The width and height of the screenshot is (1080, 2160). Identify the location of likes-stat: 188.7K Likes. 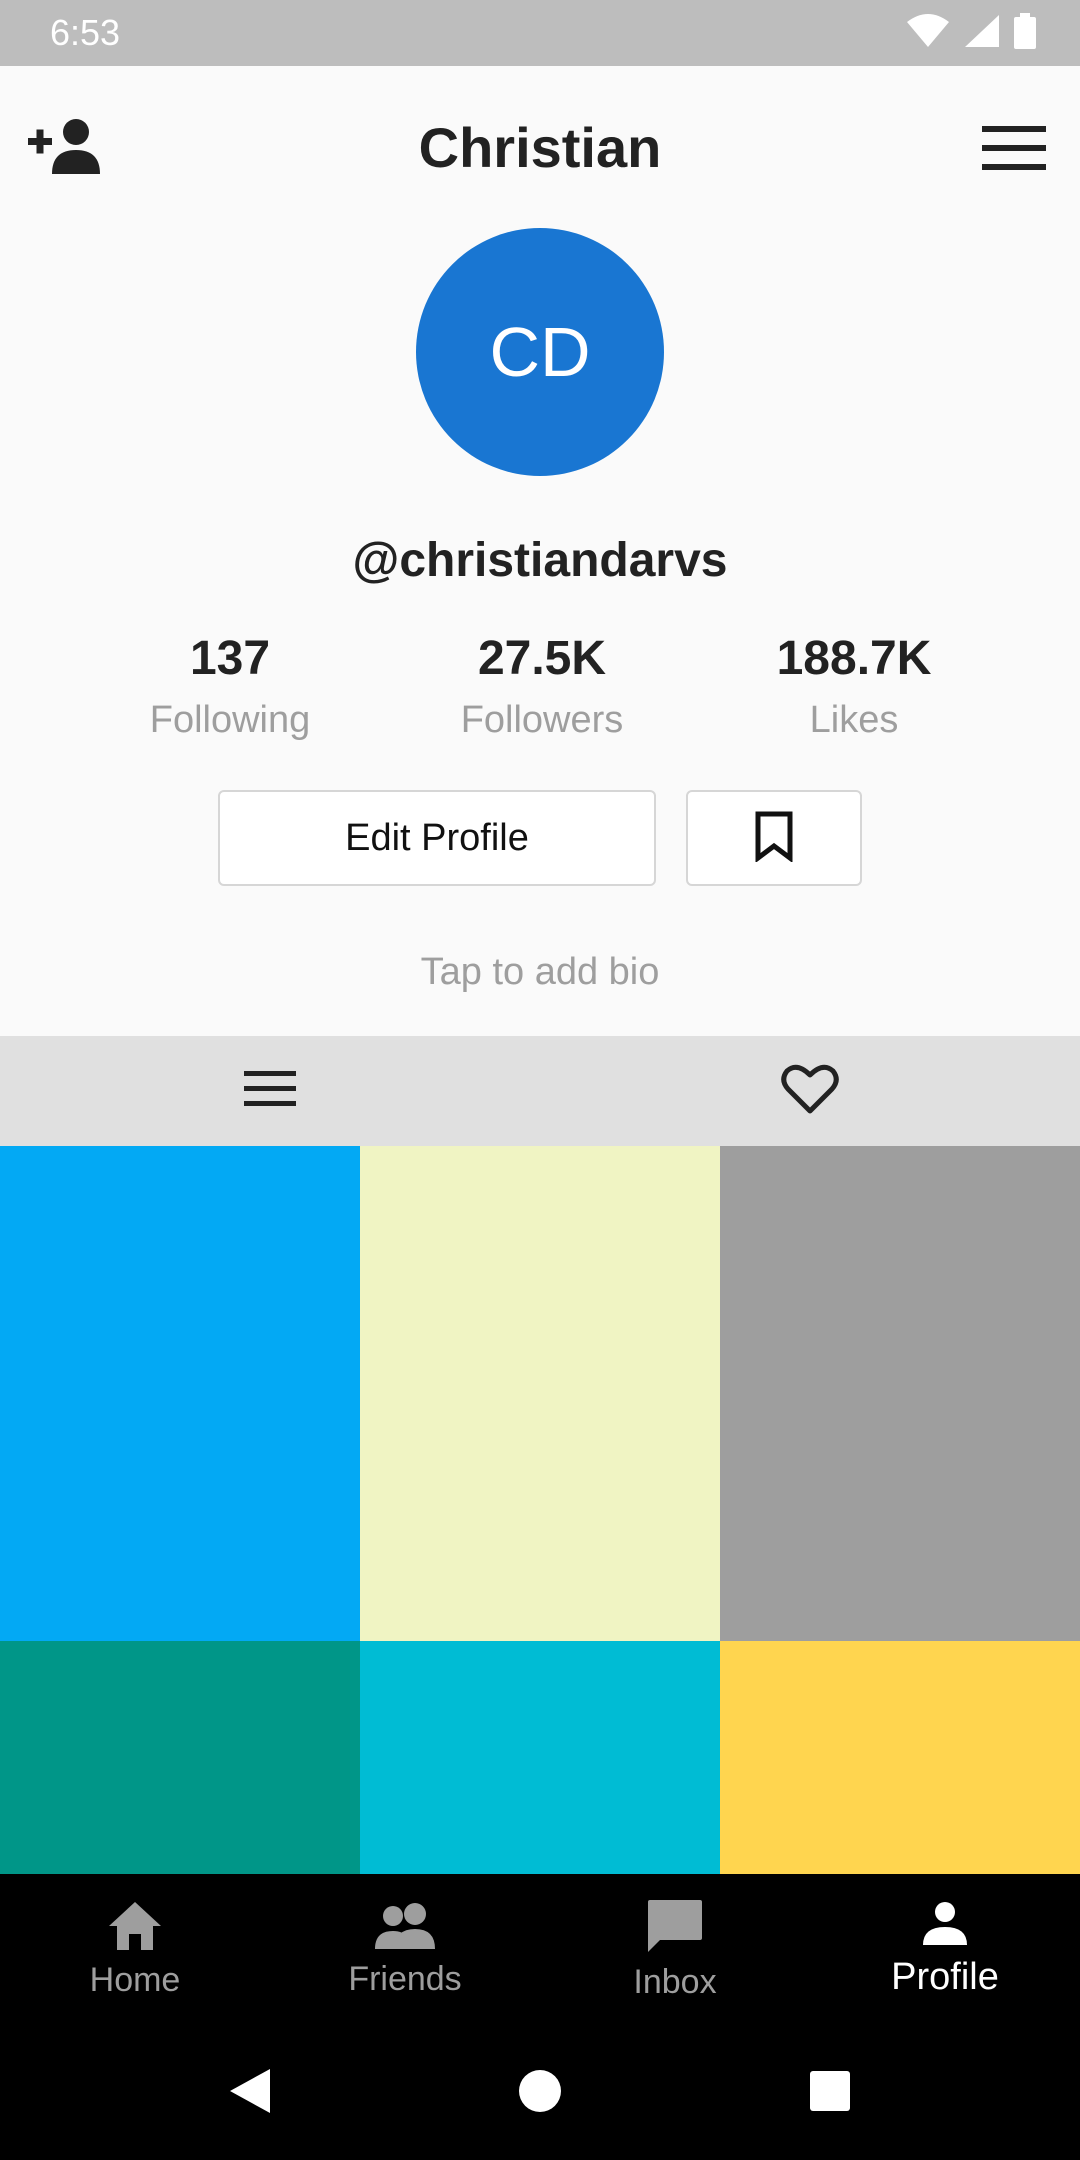
(854, 689).